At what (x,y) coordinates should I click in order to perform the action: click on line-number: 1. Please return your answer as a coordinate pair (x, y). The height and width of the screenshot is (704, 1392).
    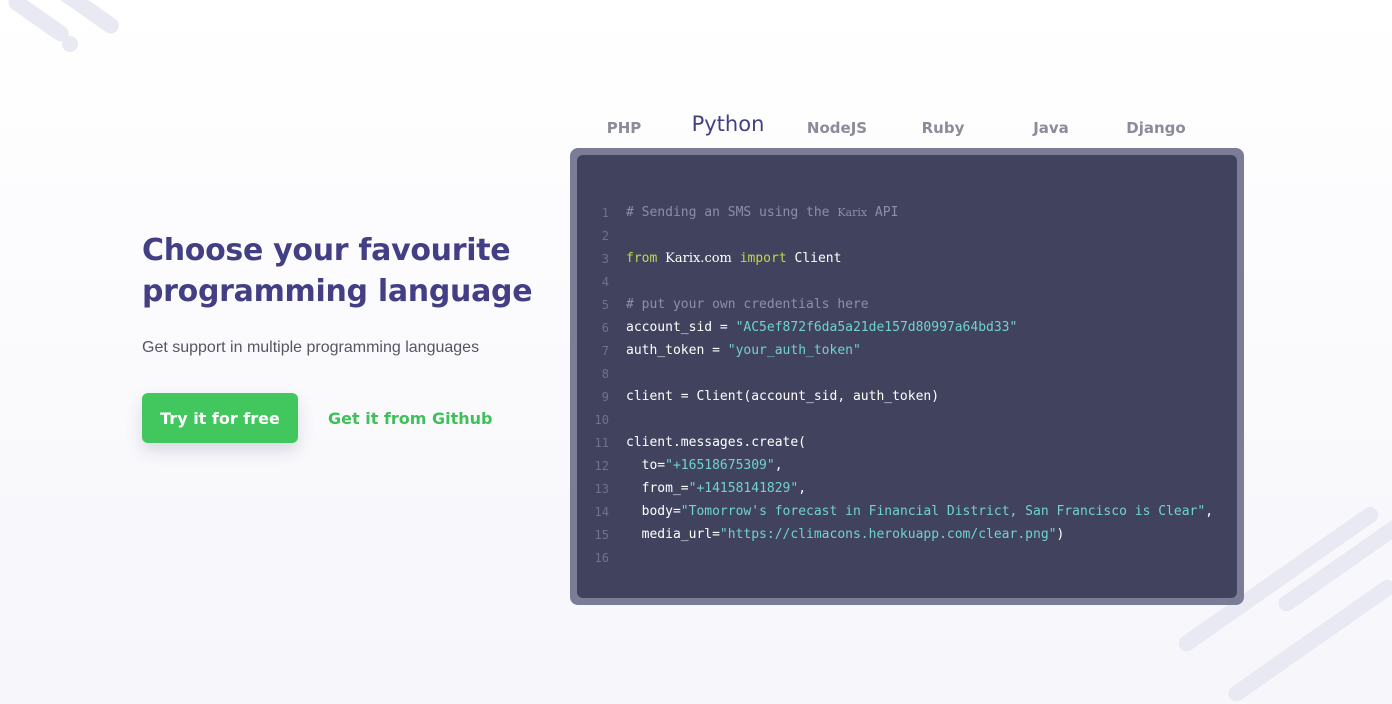
    Looking at the image, I should click on (605, 212).